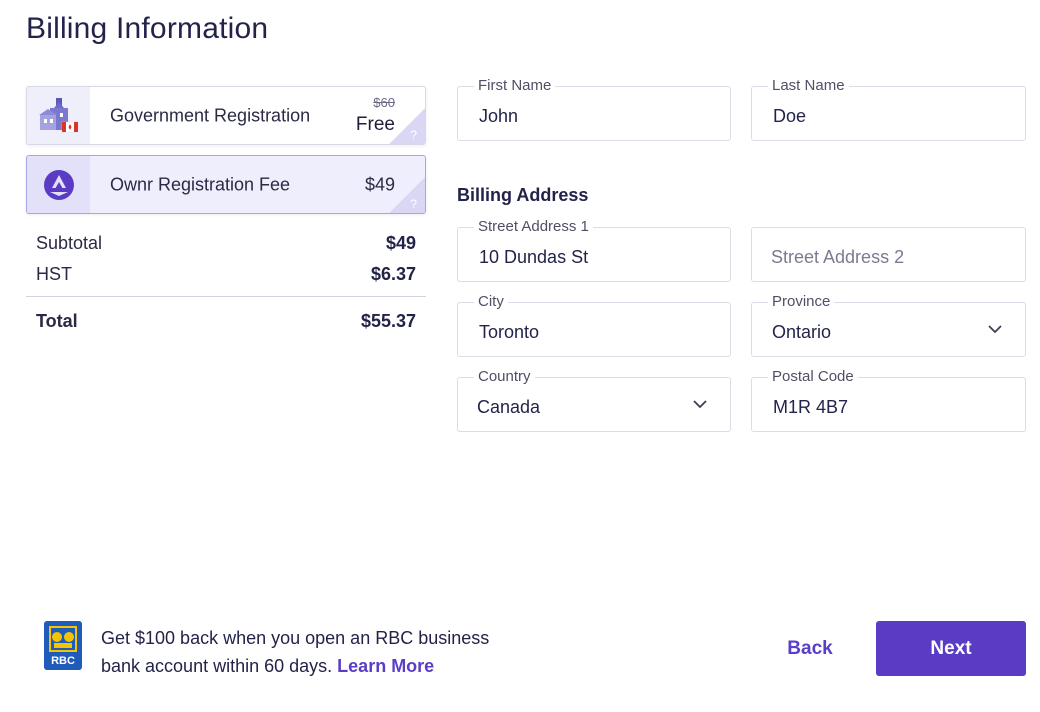  I want to click on city-label: City, so click(491, 301).